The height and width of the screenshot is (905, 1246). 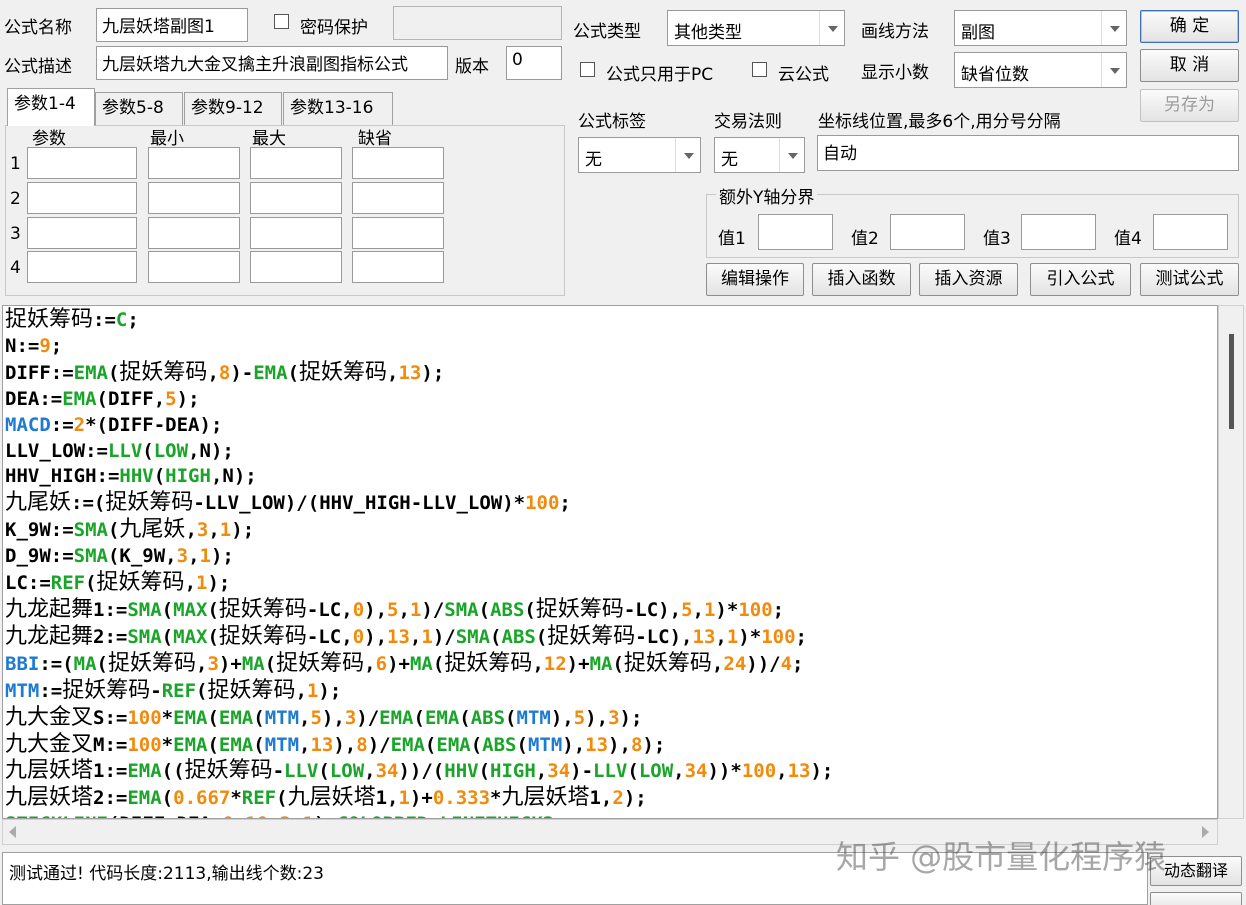 I want to click on param-4-default, so click(x=398, y=267).